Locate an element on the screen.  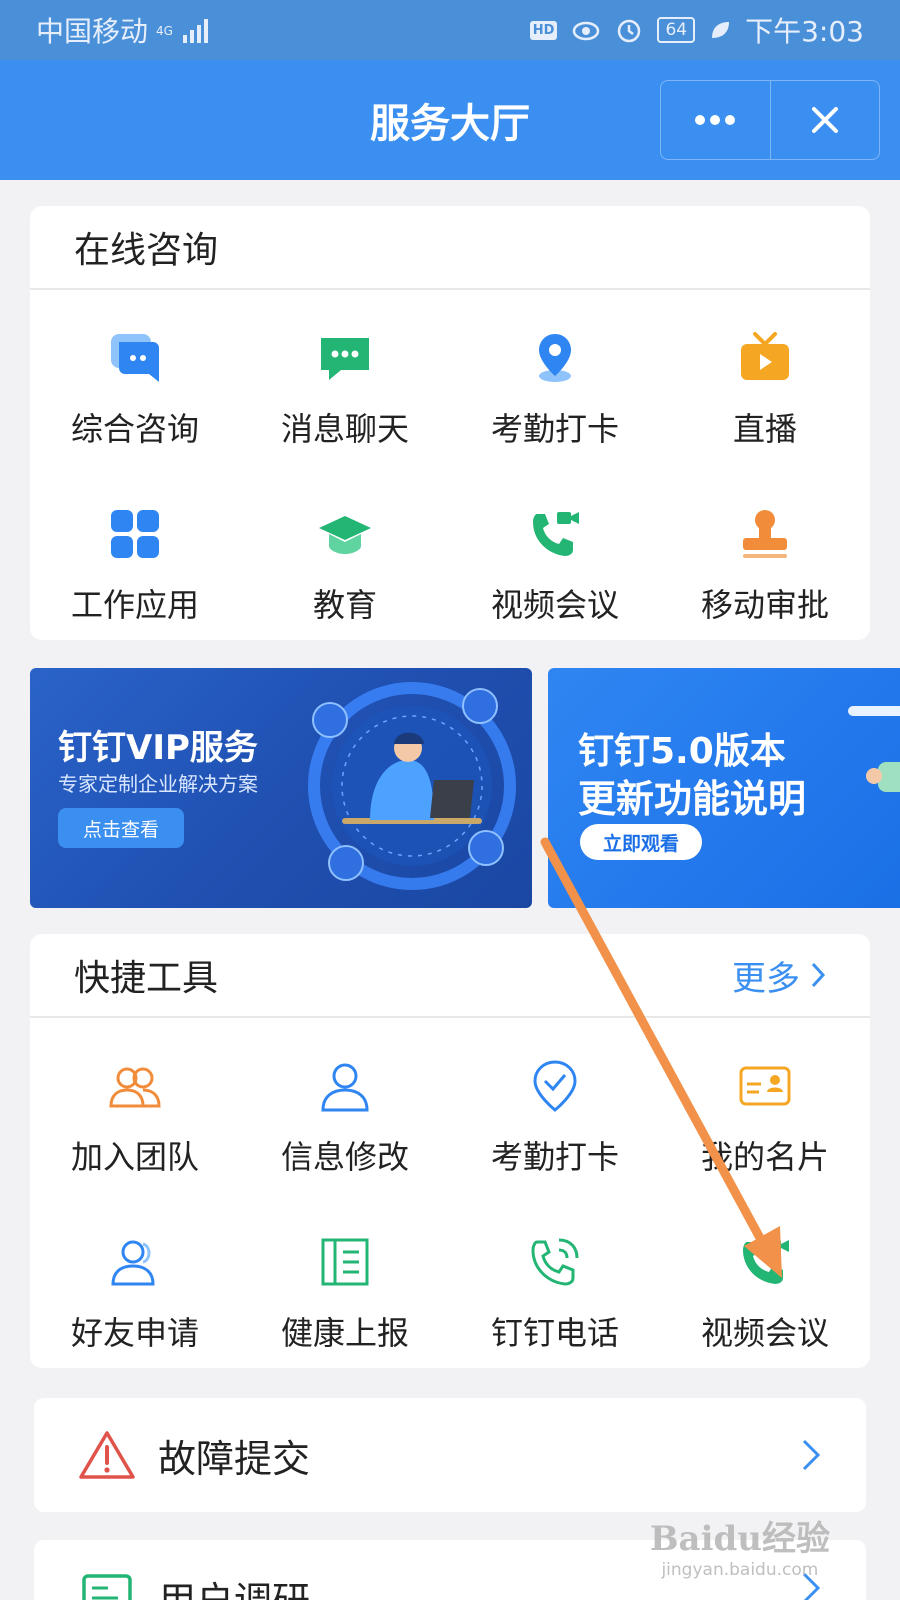
network-label: 4G is located at coordinates (164, 31).